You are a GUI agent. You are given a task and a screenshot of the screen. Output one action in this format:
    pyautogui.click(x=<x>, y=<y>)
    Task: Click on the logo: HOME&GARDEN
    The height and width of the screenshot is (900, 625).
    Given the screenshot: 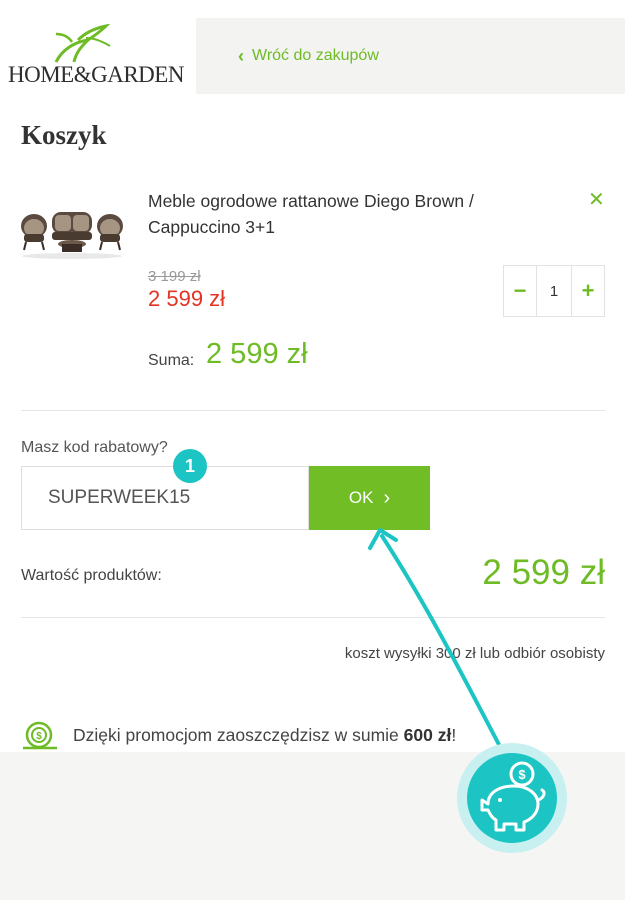 What is the action you would take?
    pyautogui.click(x=96, y=56)
    